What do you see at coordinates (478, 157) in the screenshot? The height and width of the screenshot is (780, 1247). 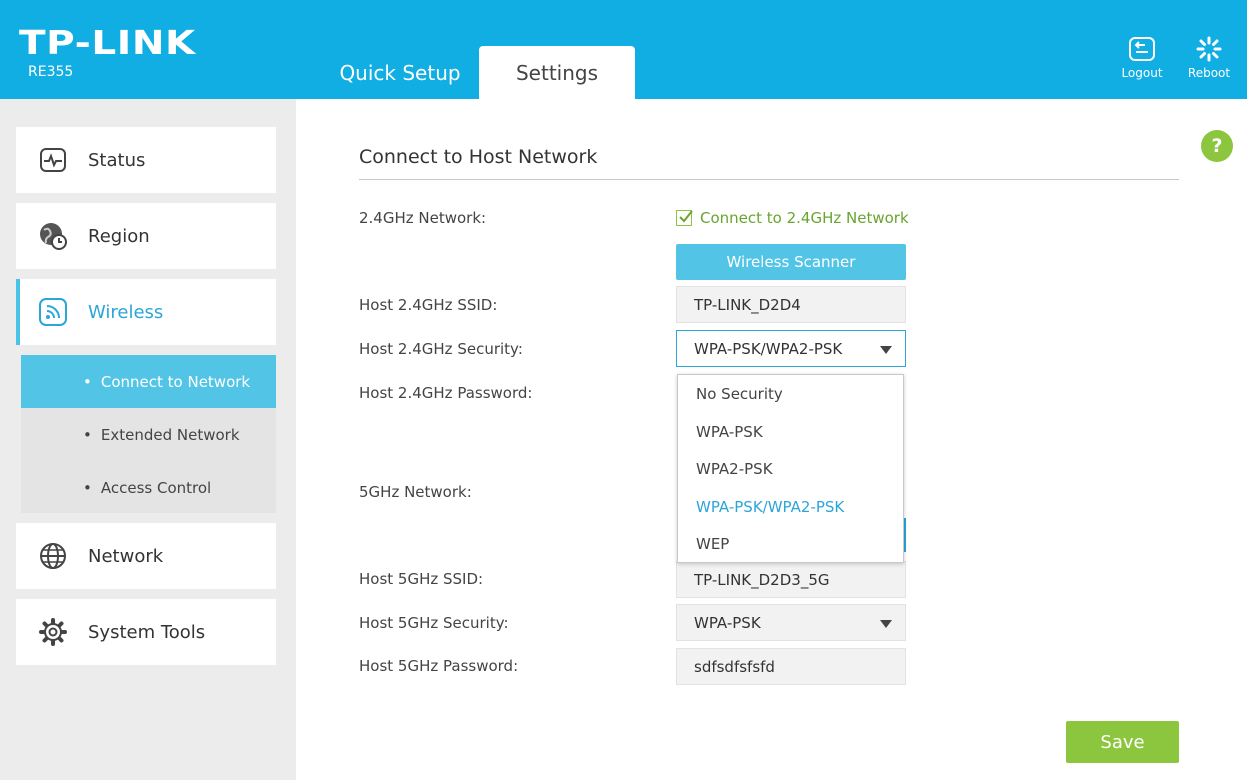 I see `page-title: Connect to Host Network` at bounding box center [478, 157].